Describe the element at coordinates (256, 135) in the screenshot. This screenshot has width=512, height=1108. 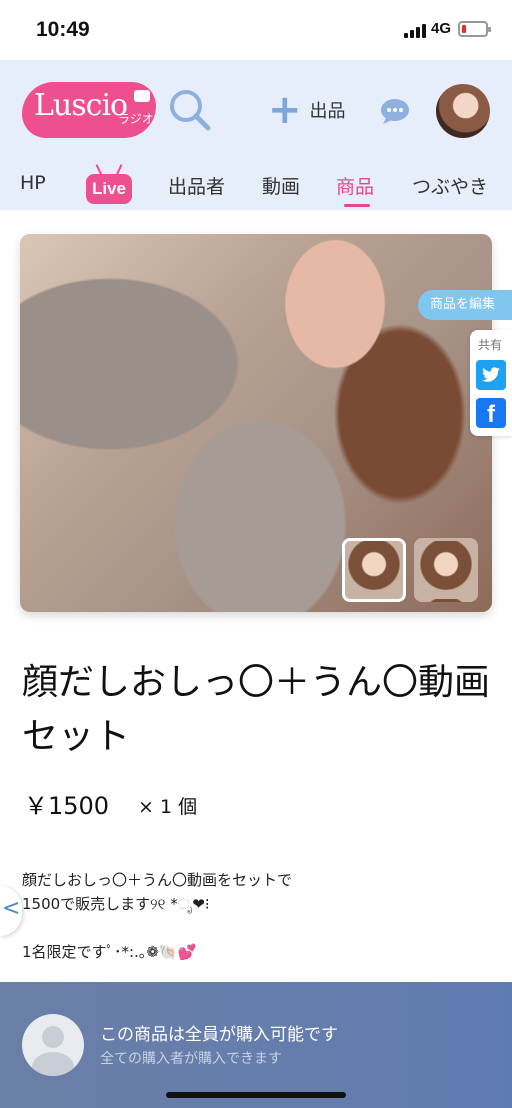
I see `app-header: Luscio ラジオ + 出品 HP Live 出品者 動画 商品 つぶやき` at that location.